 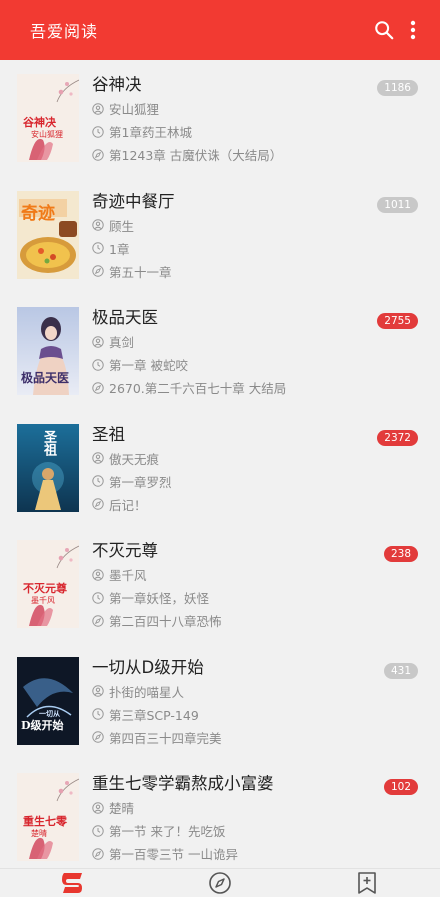 What do you see at coordinates (73, 883) in the screenshot?
I see `tab-bookshelf` at bounding box center [73, 883].